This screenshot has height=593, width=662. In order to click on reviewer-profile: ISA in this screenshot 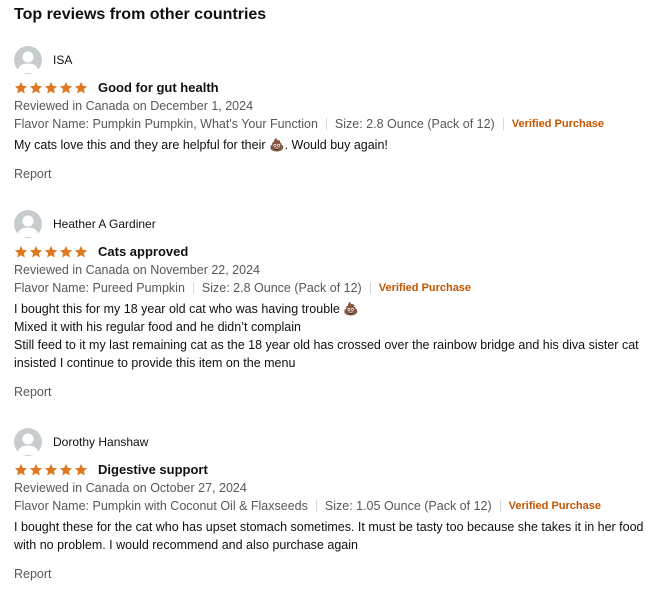, I will do `click(334, 60)`.